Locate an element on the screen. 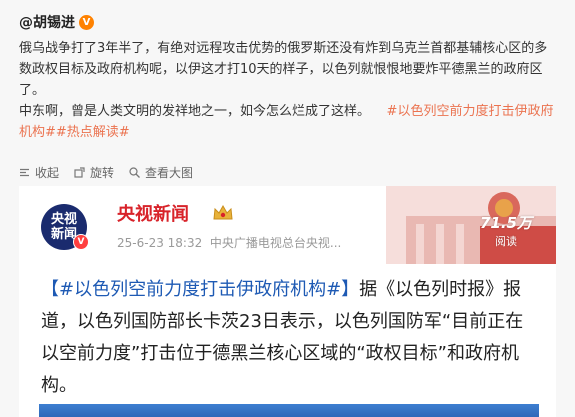  collapse-button: 收起 is located at coordinates (38, 172).